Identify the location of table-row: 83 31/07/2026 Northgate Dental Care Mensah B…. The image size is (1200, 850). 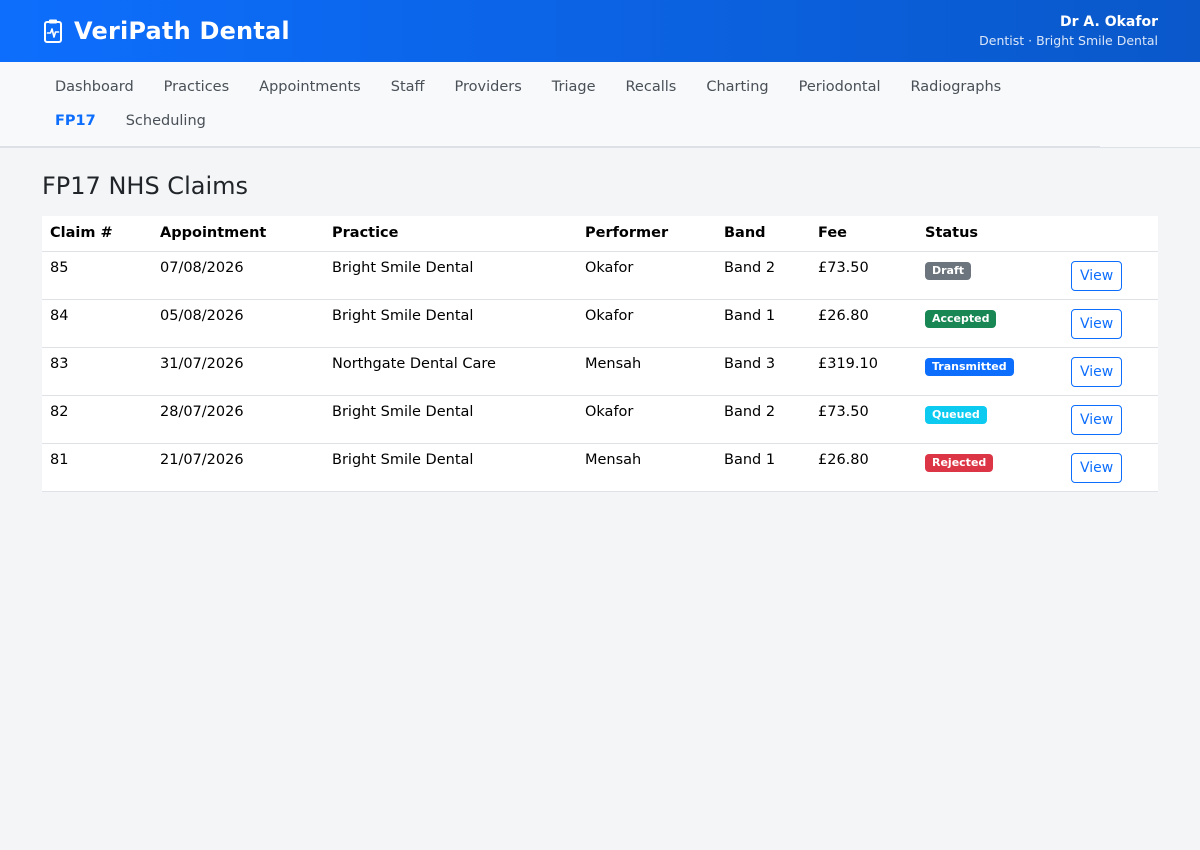
(600, 371).